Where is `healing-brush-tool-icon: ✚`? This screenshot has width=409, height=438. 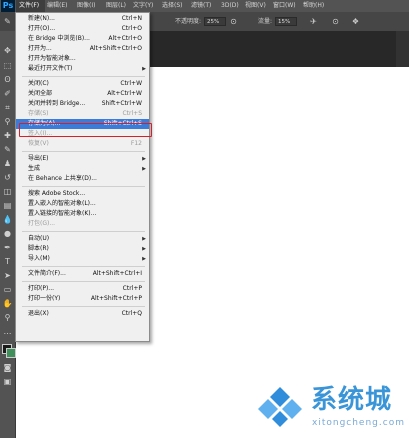 healing-brush-tool-icon: ✚ is located at coordinates (7, 135).